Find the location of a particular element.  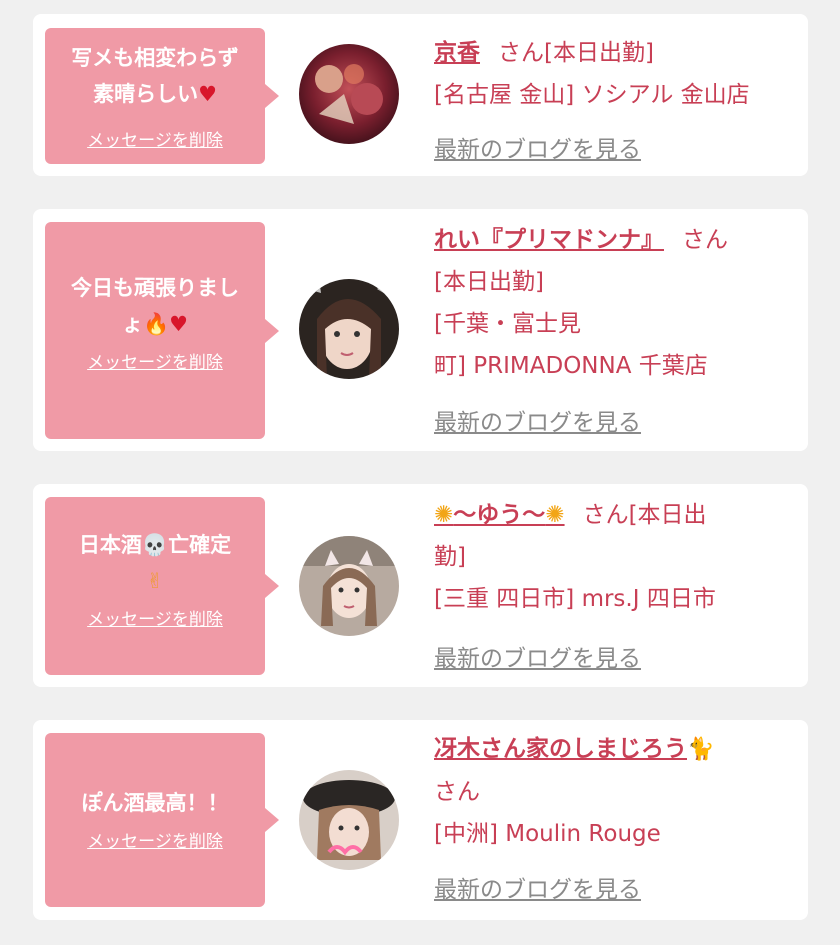

skull-icon: 💀 is located at coordinates (155, 545).